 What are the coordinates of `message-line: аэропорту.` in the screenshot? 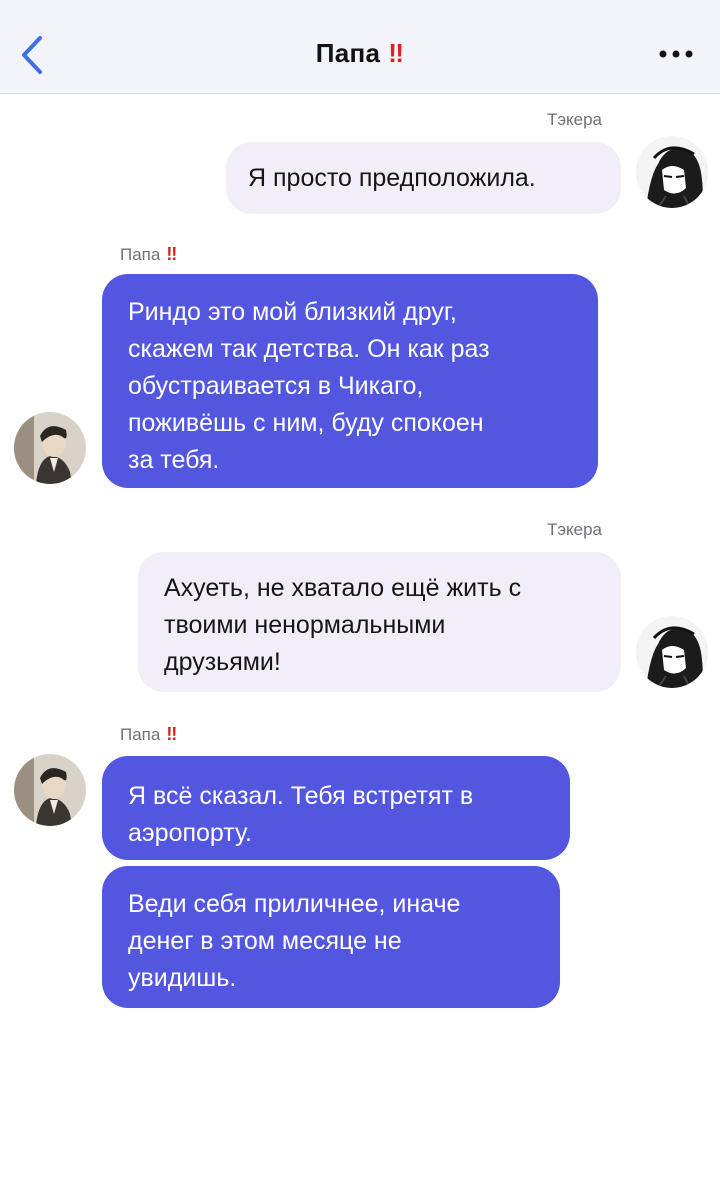 It's located at (190, 833).